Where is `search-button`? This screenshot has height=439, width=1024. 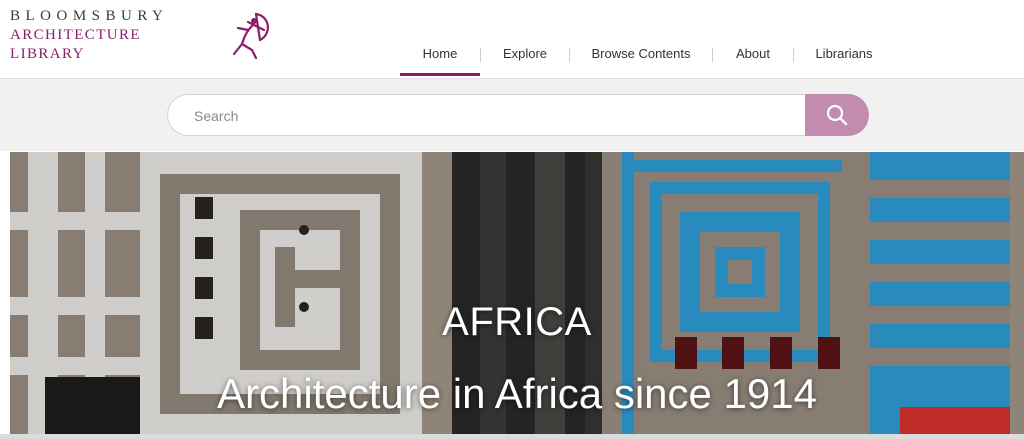 search-button is located at coordinates (837, 115).